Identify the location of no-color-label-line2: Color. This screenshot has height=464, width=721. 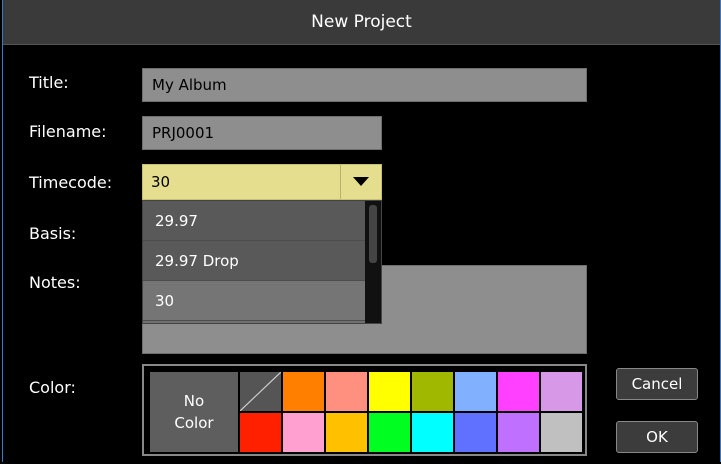
(194, 423).